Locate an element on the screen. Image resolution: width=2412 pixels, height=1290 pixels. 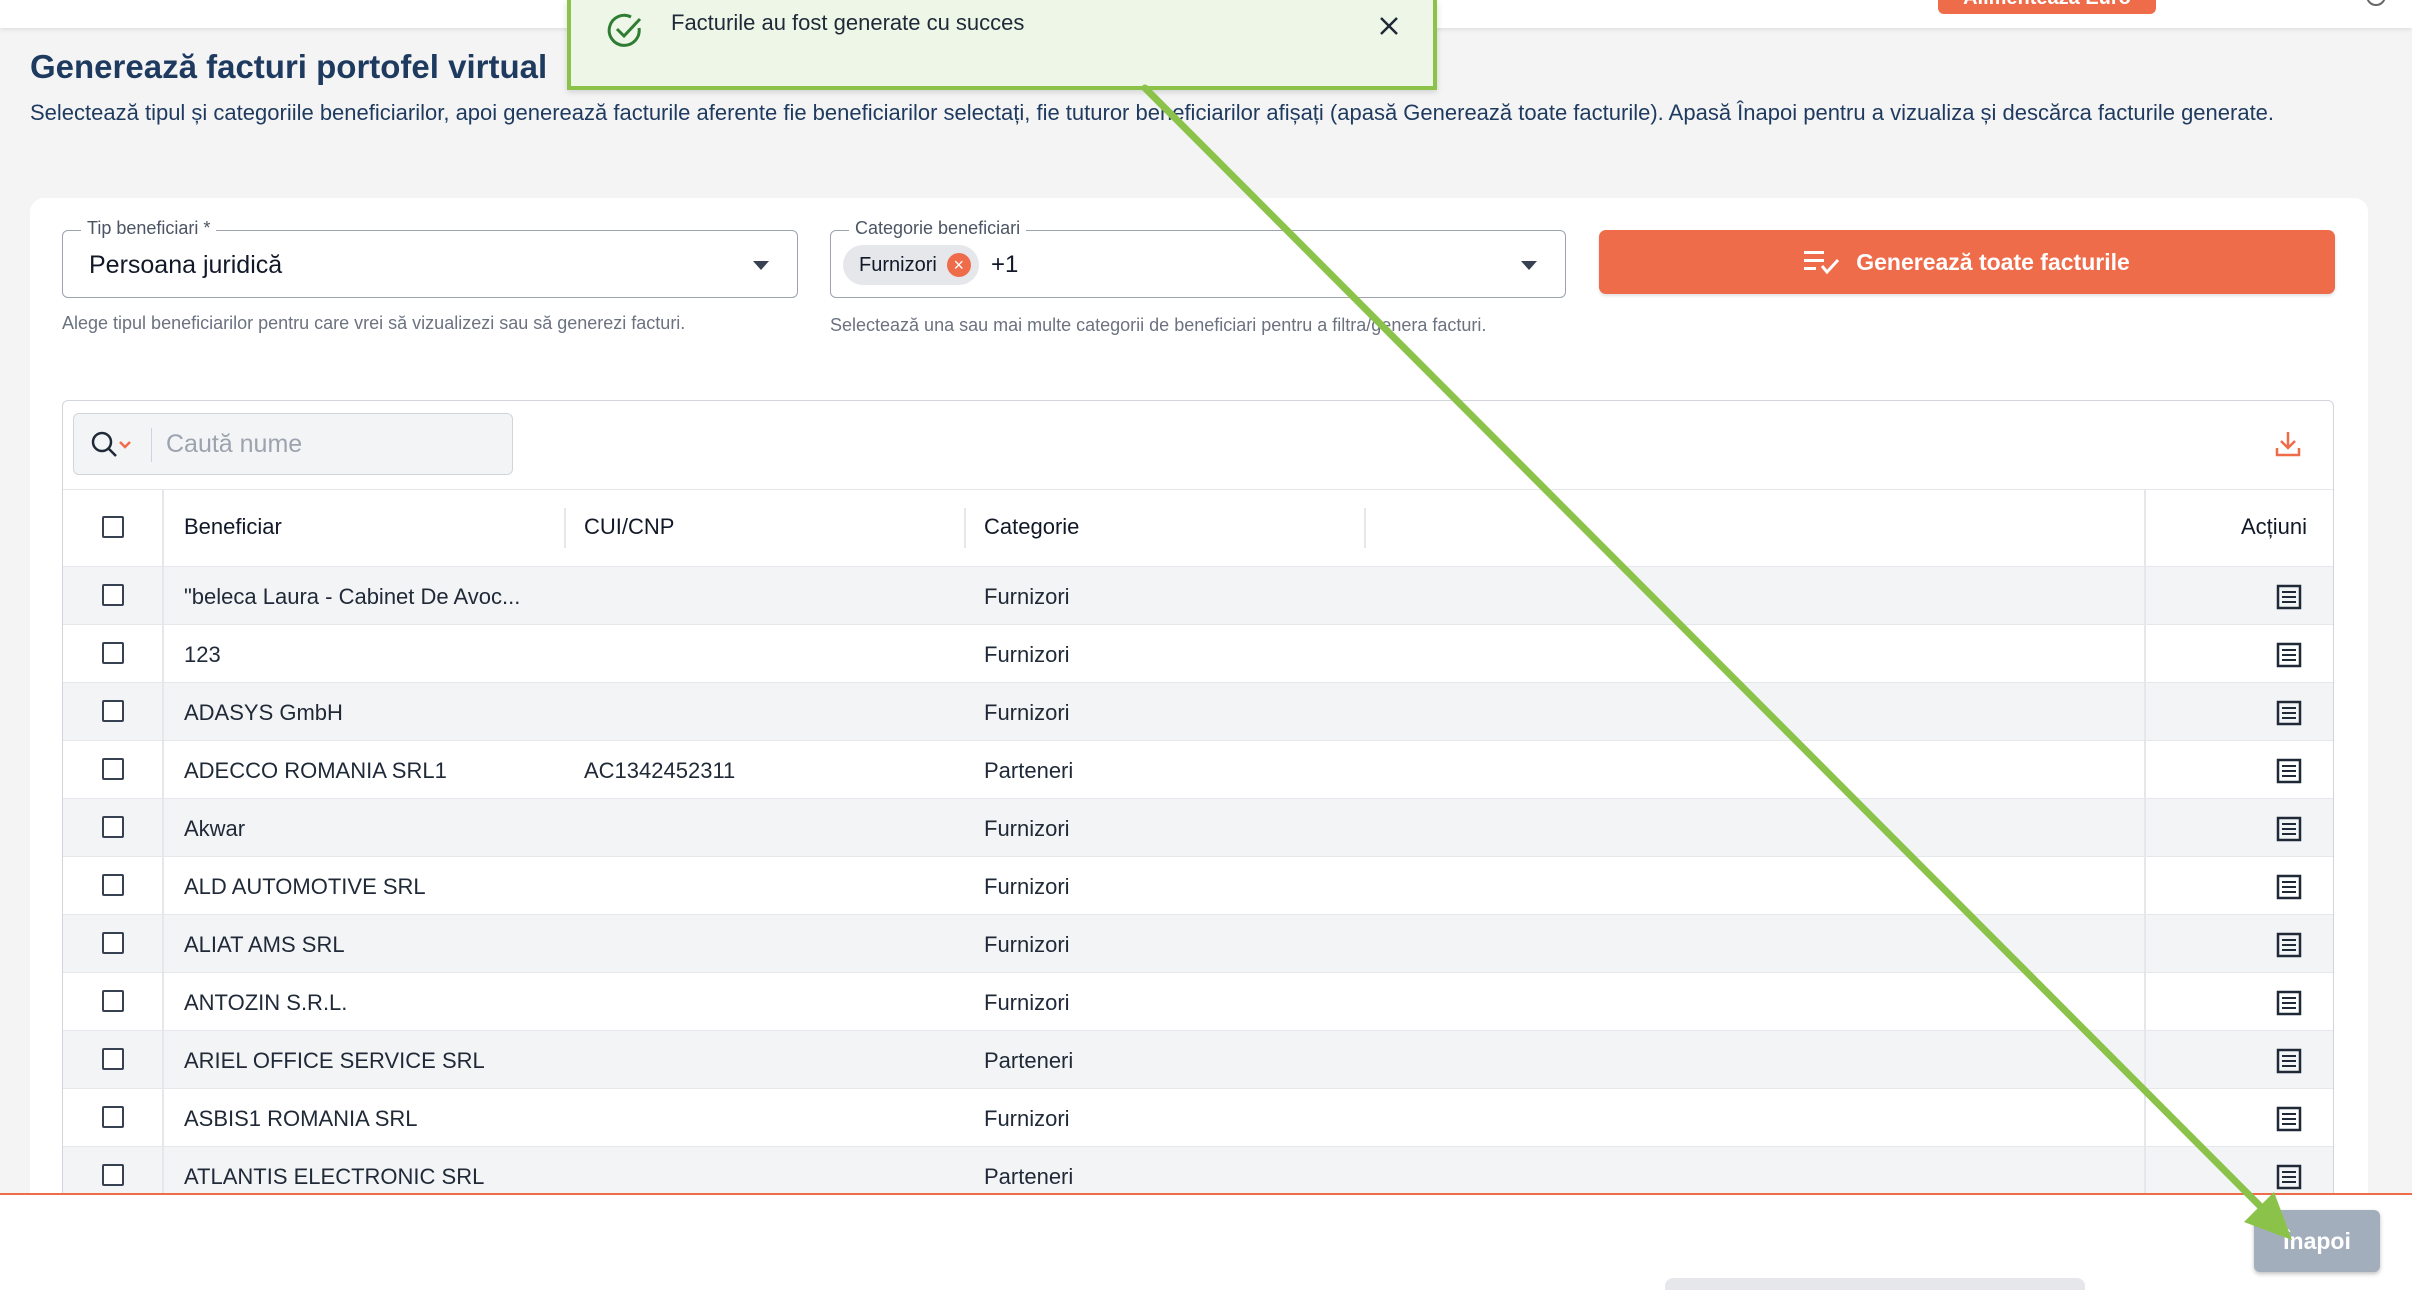
search-box is located at coordinates (293, 444).